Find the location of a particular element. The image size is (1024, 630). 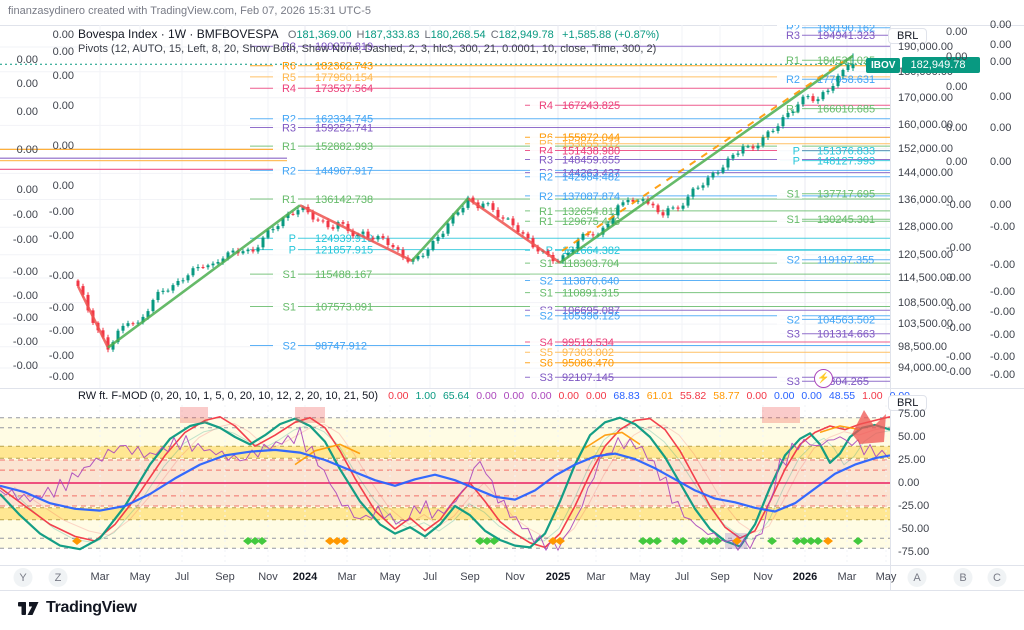

symbol-title: Bovespa Index · 1W · BMFBOVESPA is located at coordinates (178, 34).